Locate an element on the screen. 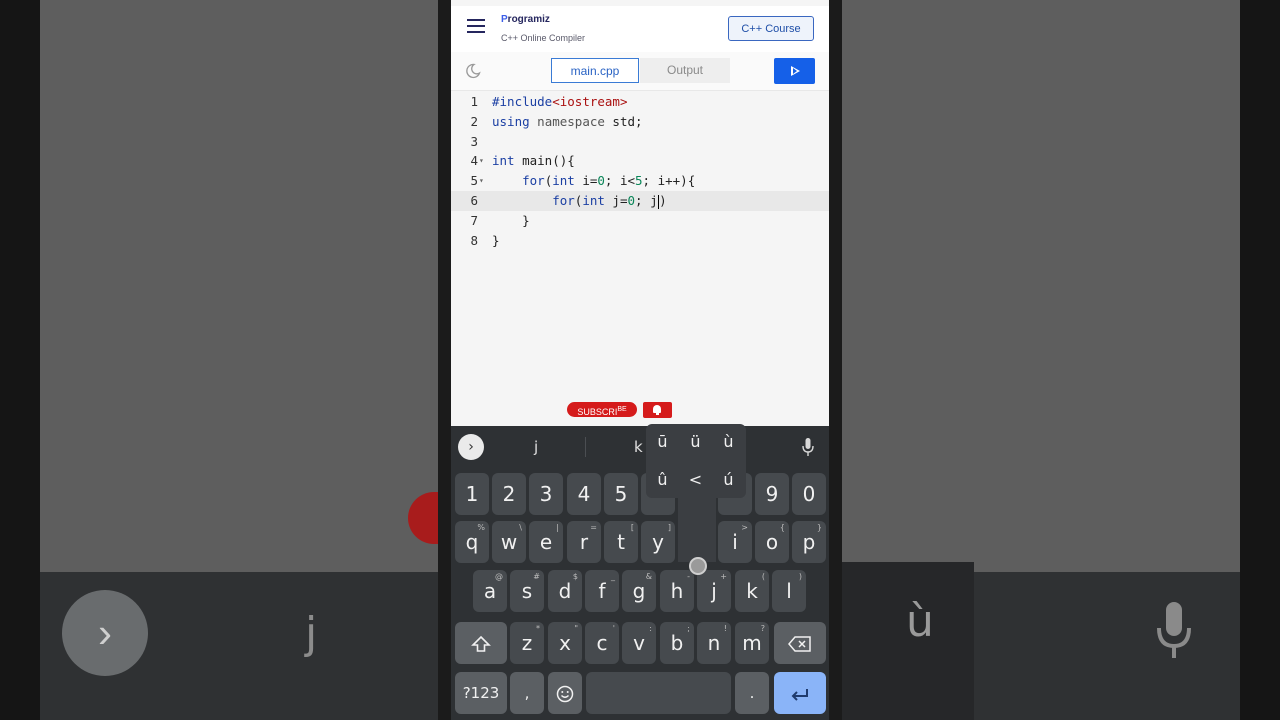  code-line: 2 using namespace std; is located at coordinates (640, 122).